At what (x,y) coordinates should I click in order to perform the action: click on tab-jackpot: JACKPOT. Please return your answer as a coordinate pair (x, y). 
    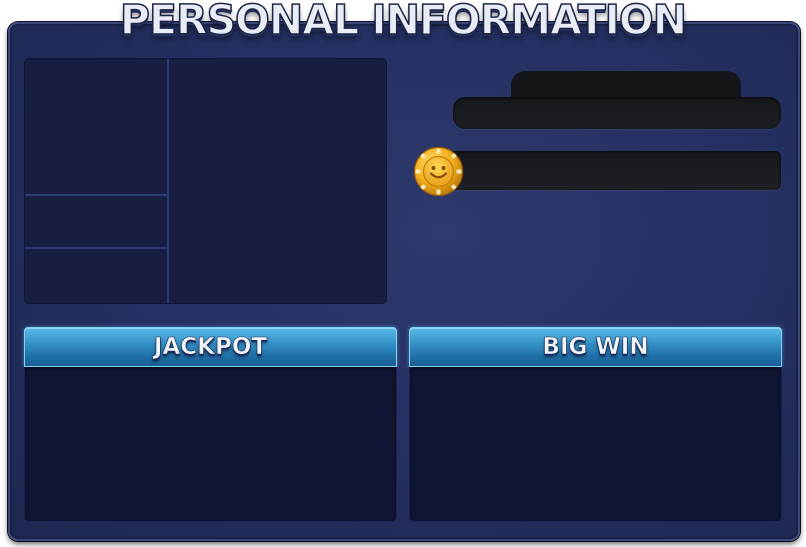
    Looking at the image, I should click on (210, 347).